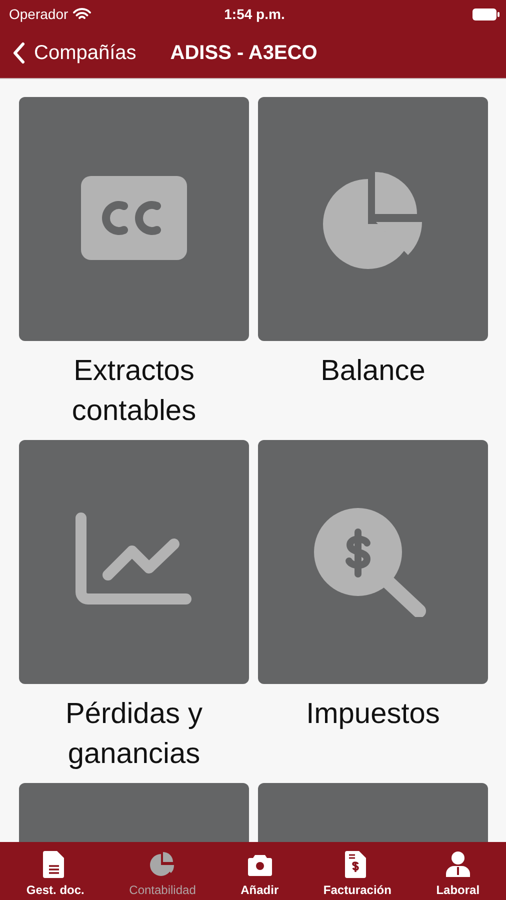 The height and width of the screenshot is (900, 506). What do you see at coordinates (19, 53) in the screenshot?
I see `chevron-left-icon` at bounding box center [19, 53].